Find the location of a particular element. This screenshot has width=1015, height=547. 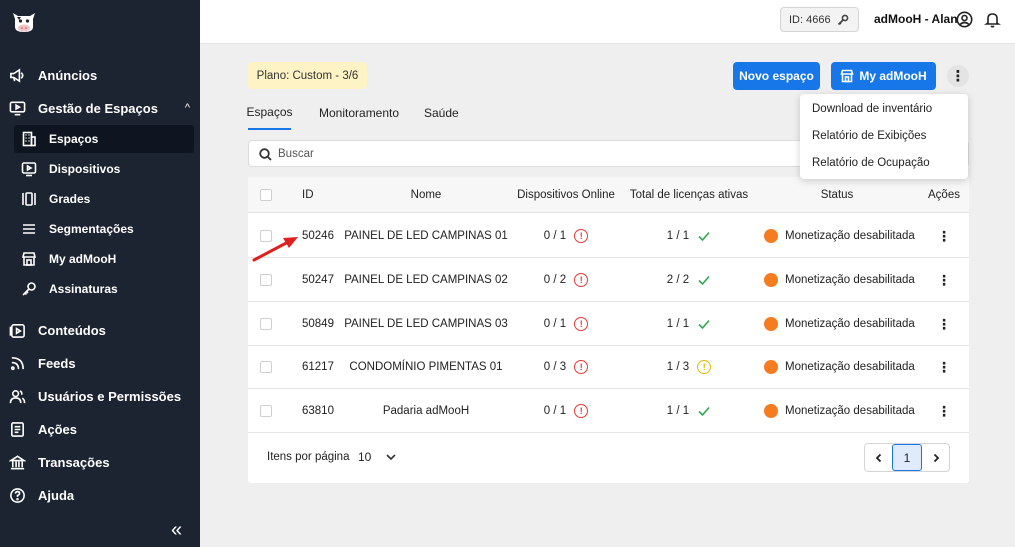

column-header-dispositivos-online: Dispositivos Online is located at coordinates (566, 195).